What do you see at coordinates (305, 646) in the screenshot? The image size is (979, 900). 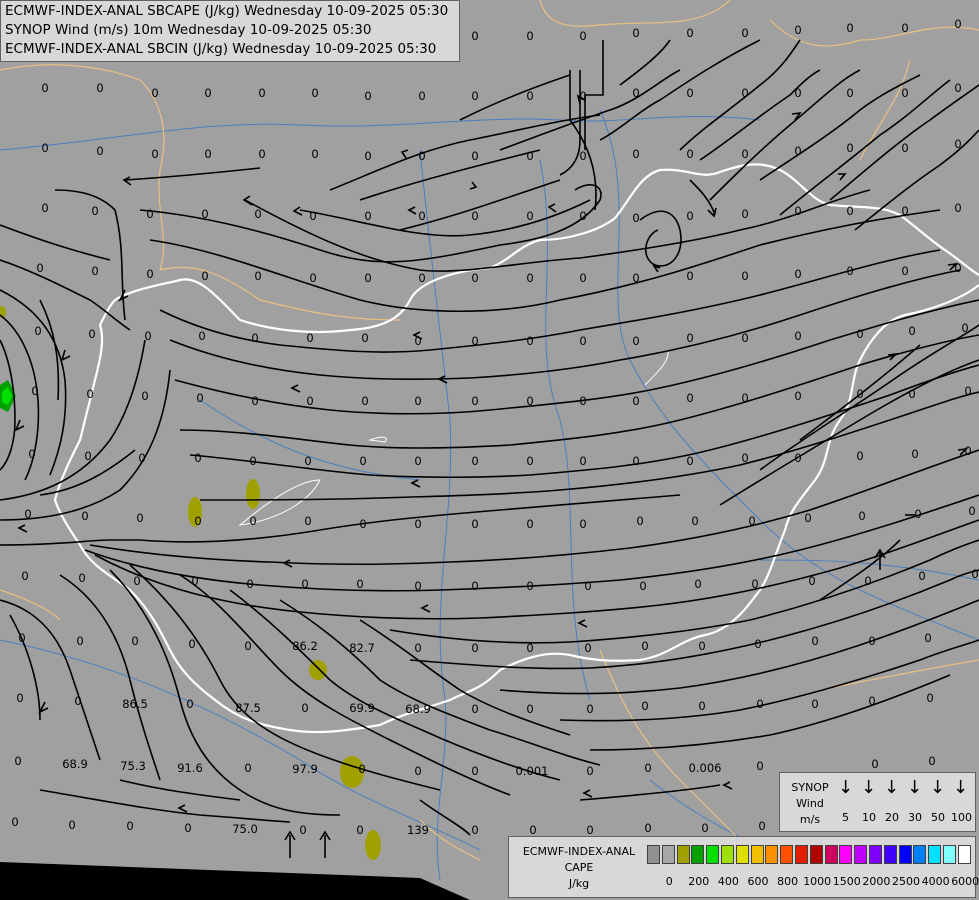 I see `cin-value-label: 86.2` at bounding box center [305, 646].